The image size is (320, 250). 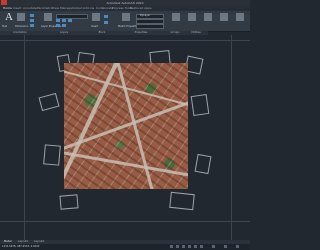 What do you see at coordinates (176, 17) in the screenshot?
I see `group-icon` at bounding box center [176, 17].